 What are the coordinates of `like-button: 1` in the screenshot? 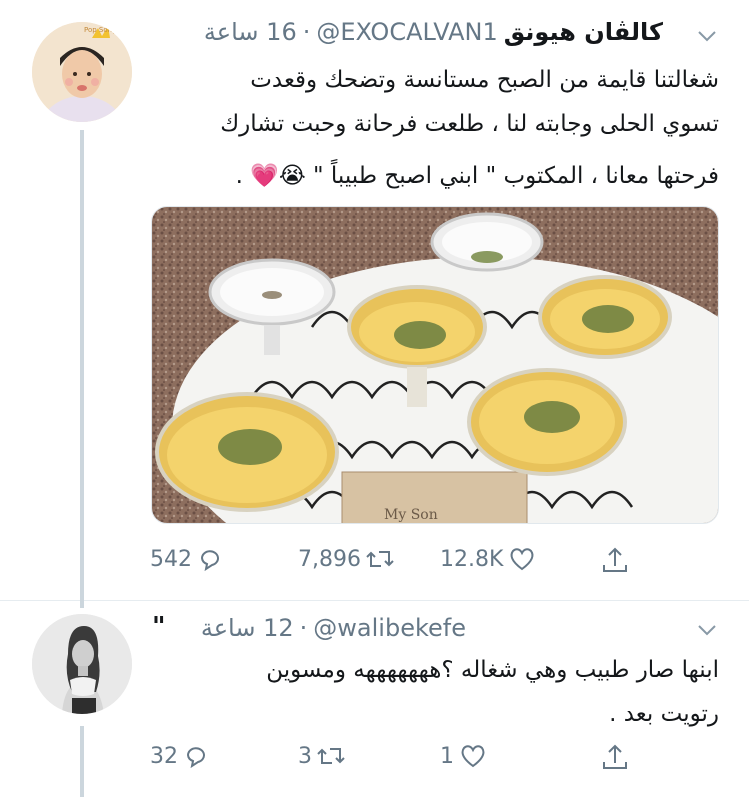 It's located at (464, 756).